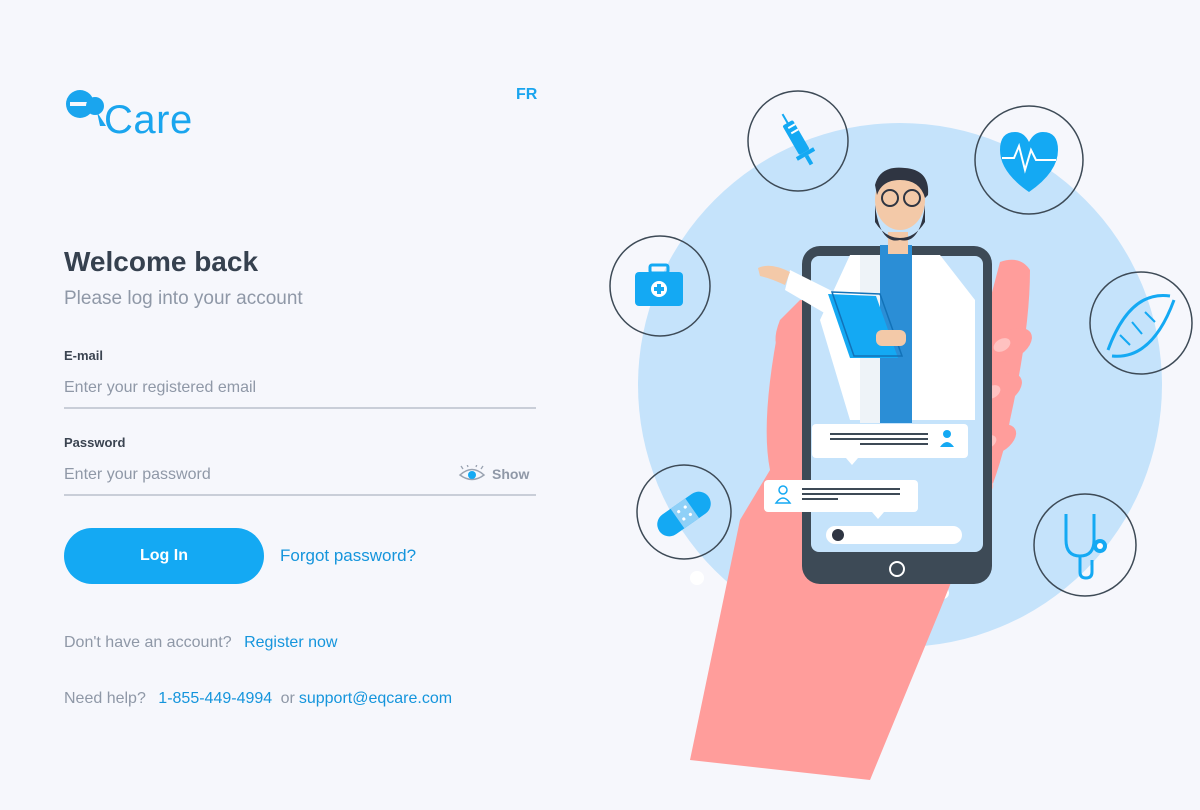  I want to click on forgot-password-link: Forgot password?, so click(348, 556).